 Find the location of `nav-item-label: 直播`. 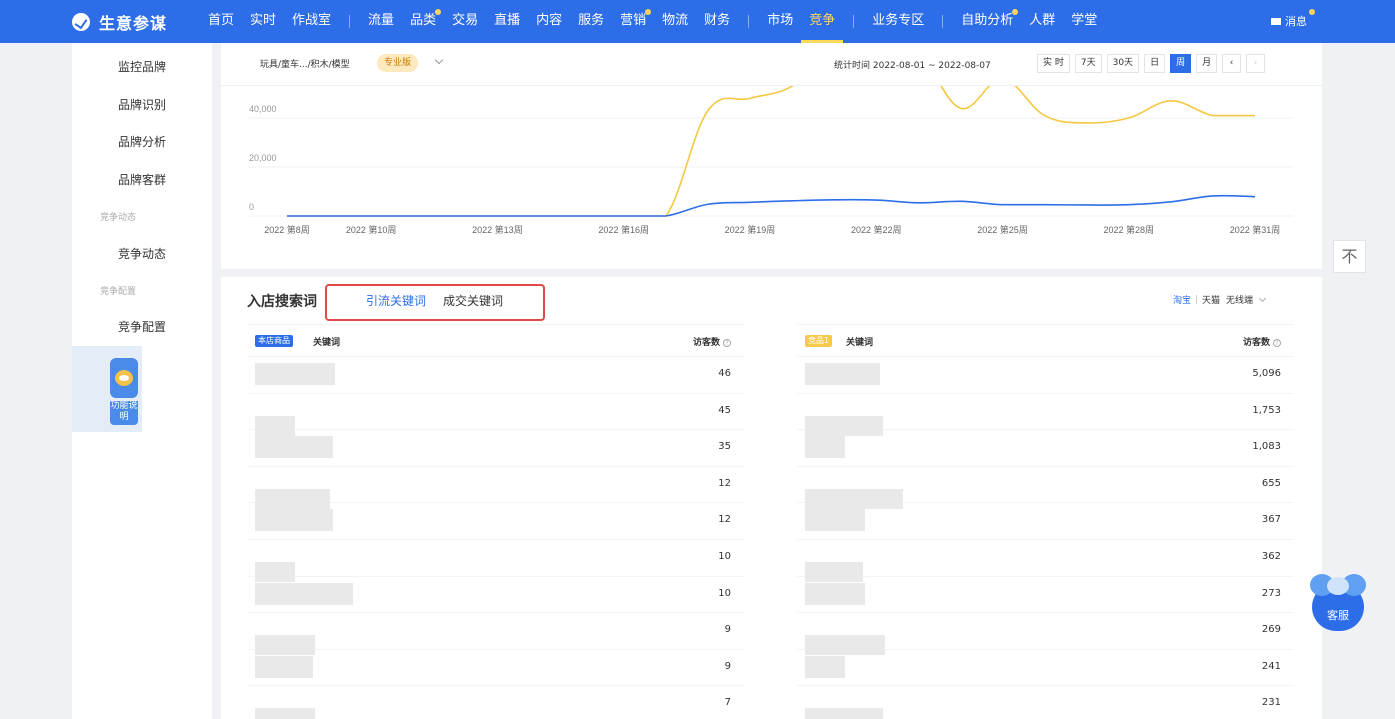

nav-item-label: 直播 is located at coordinates (507, 20).